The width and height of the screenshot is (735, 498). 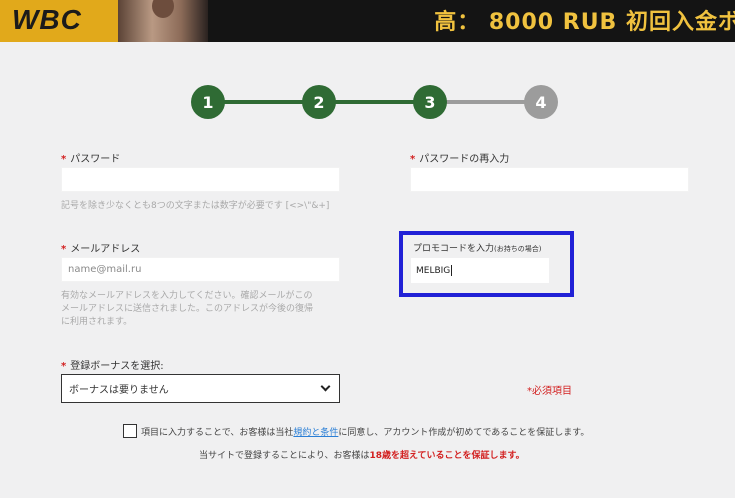 What do you see at coordinates (430, 102) in the screenshot?
I see `step-3: 3` at bounding box center [430, 102].